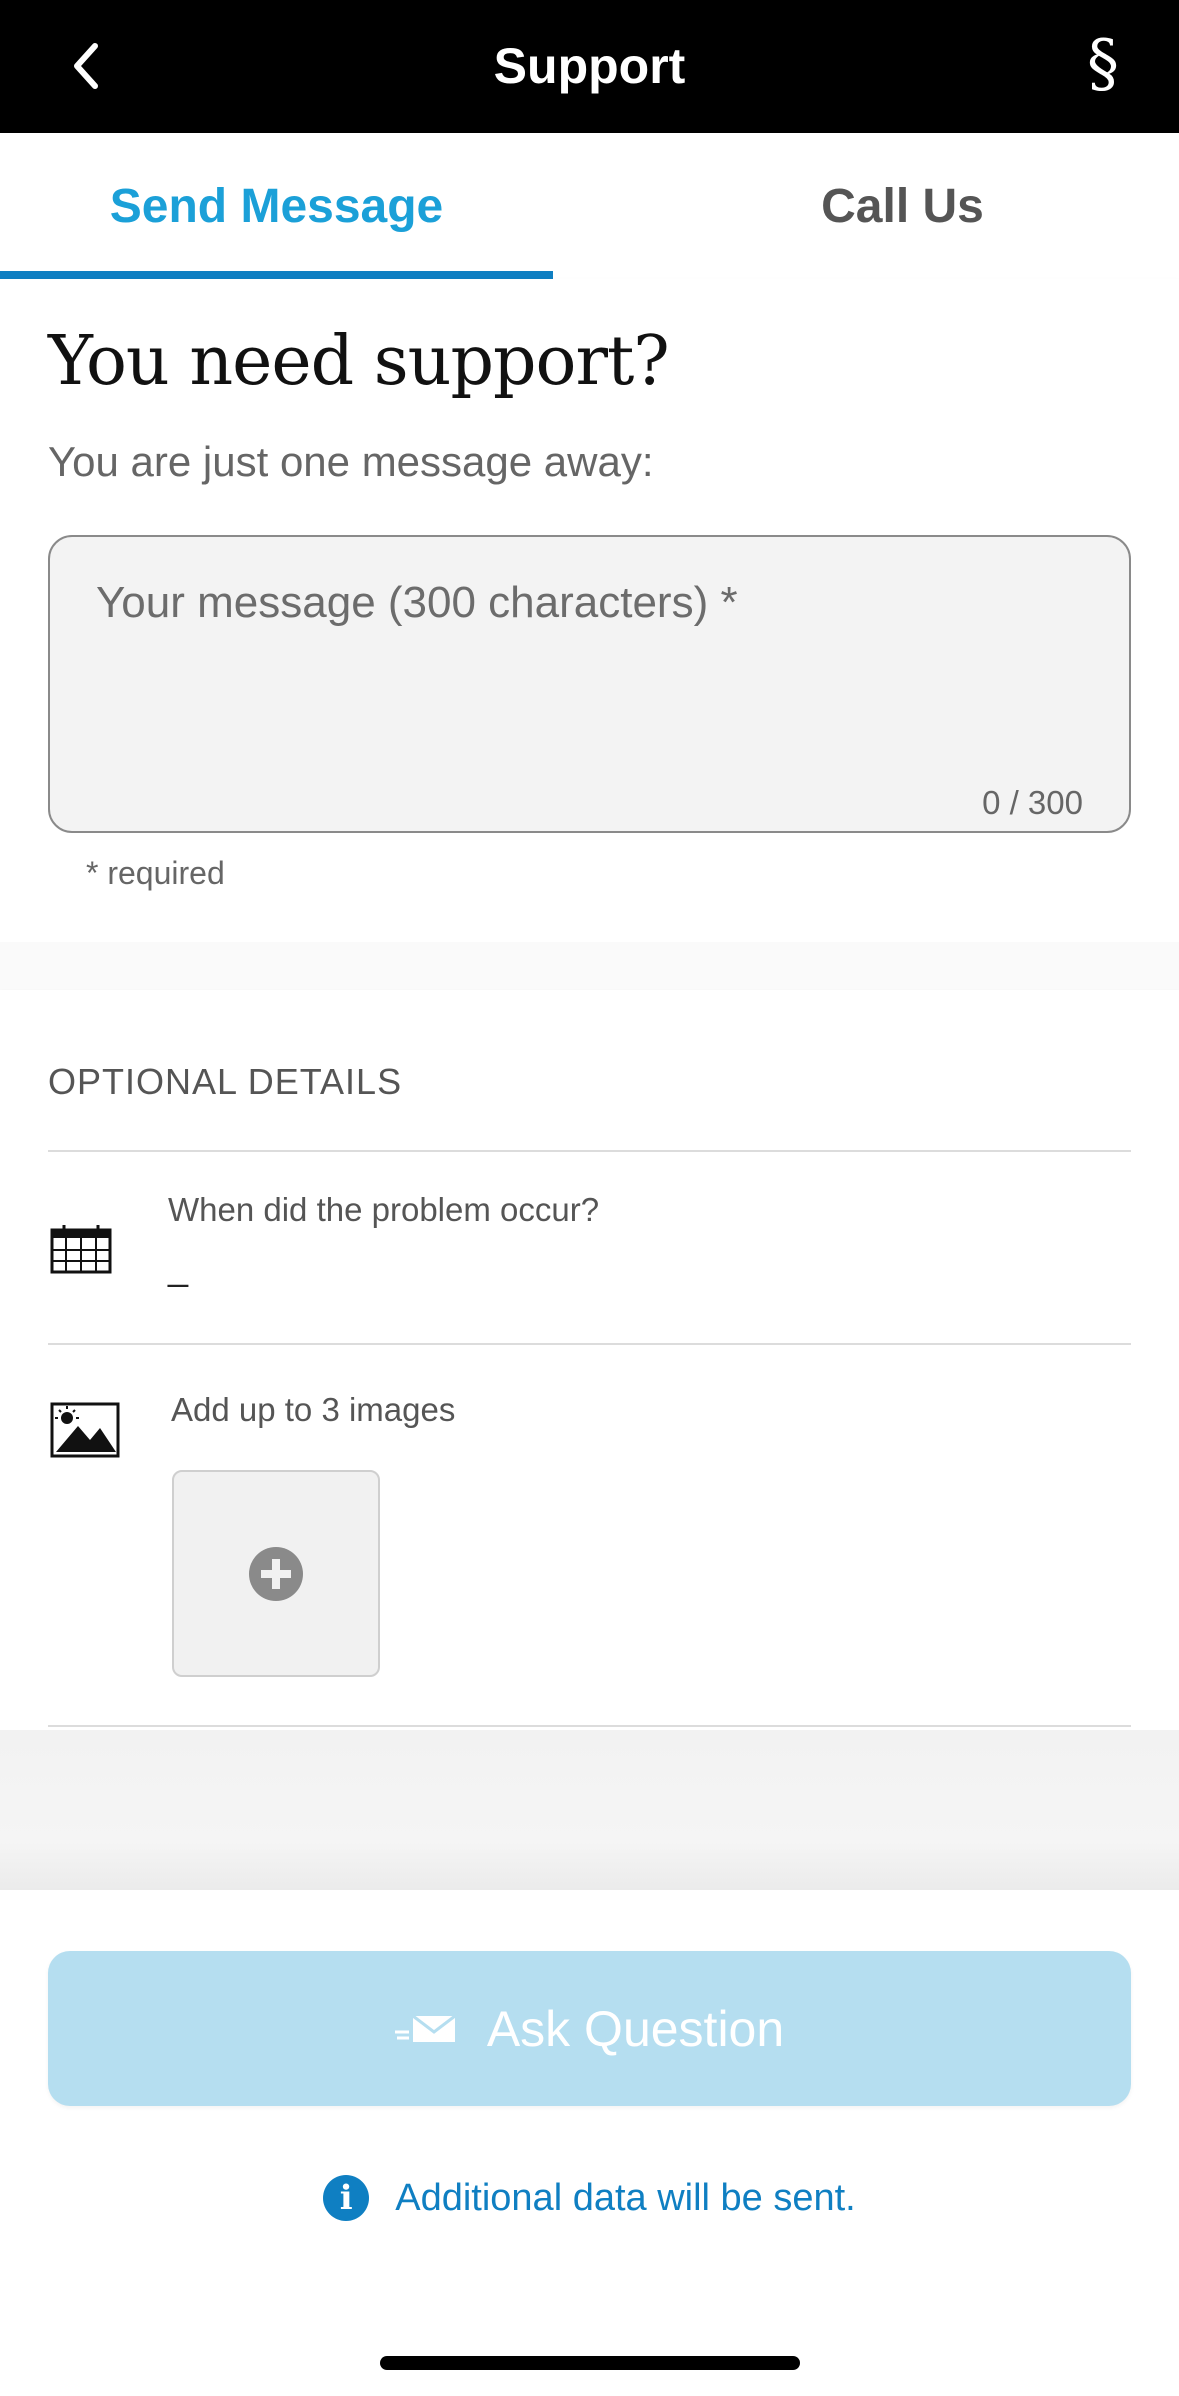  Describe the element at coordinates (276, 206) in the screenshot. I see `tab-send-message: Send Message` at that location.